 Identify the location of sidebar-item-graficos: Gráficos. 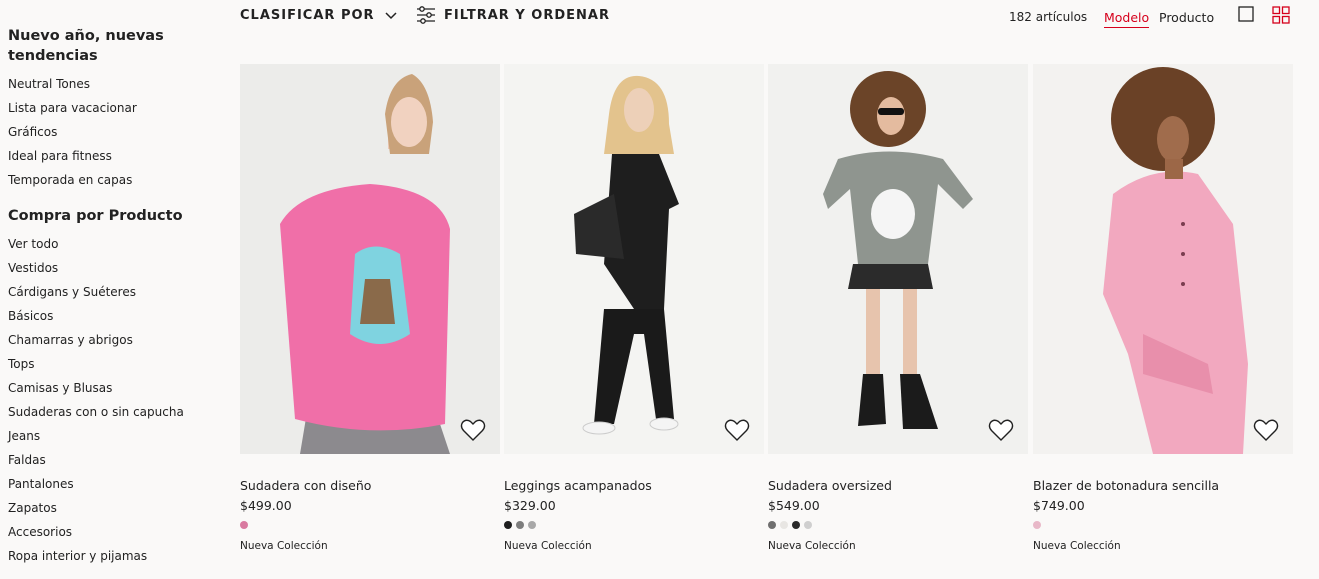
(113, 132).